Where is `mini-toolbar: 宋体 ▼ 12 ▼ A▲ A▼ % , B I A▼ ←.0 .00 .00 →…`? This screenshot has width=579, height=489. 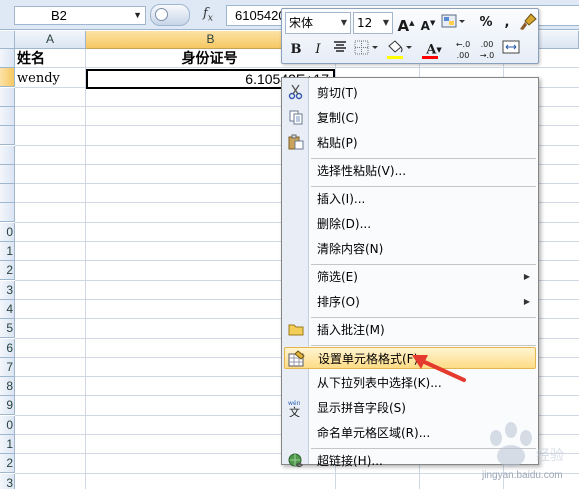
mini-toolbar: 宋体 ▼ 12 ▼ A▲ A▼ % , B I A▼ ←.0 .00 .00 →… is located at coordinates (410, 36).